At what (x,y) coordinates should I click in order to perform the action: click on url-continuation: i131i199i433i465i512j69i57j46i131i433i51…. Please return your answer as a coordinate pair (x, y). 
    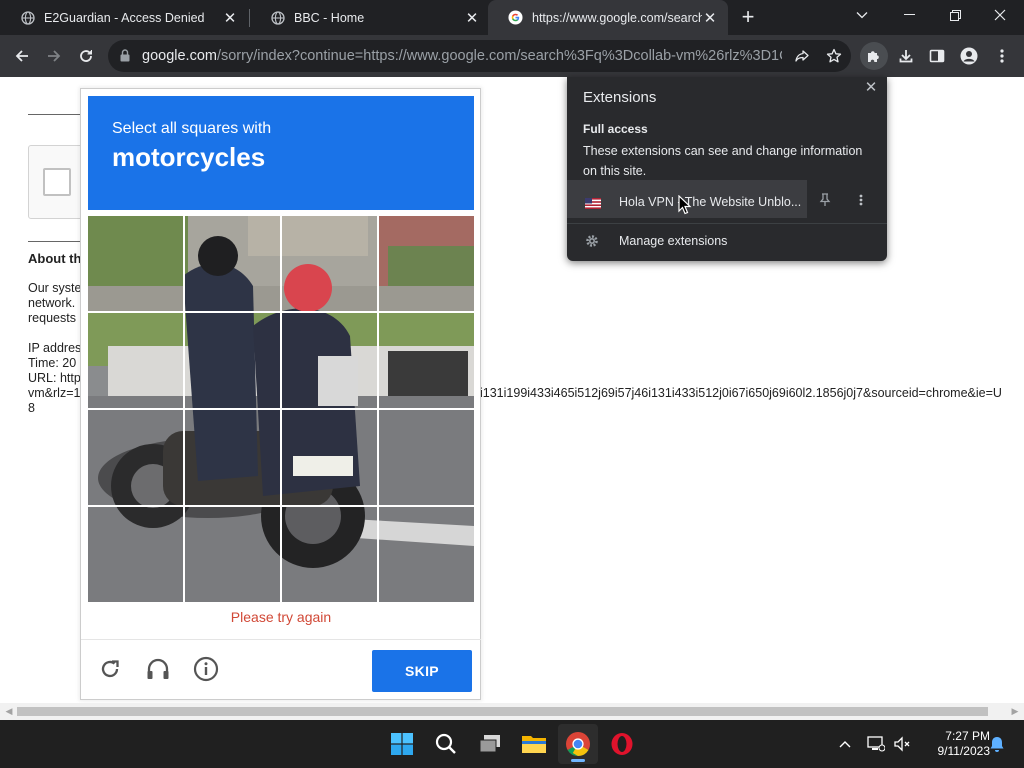
    Looking at the image, I should click on (741, 393).